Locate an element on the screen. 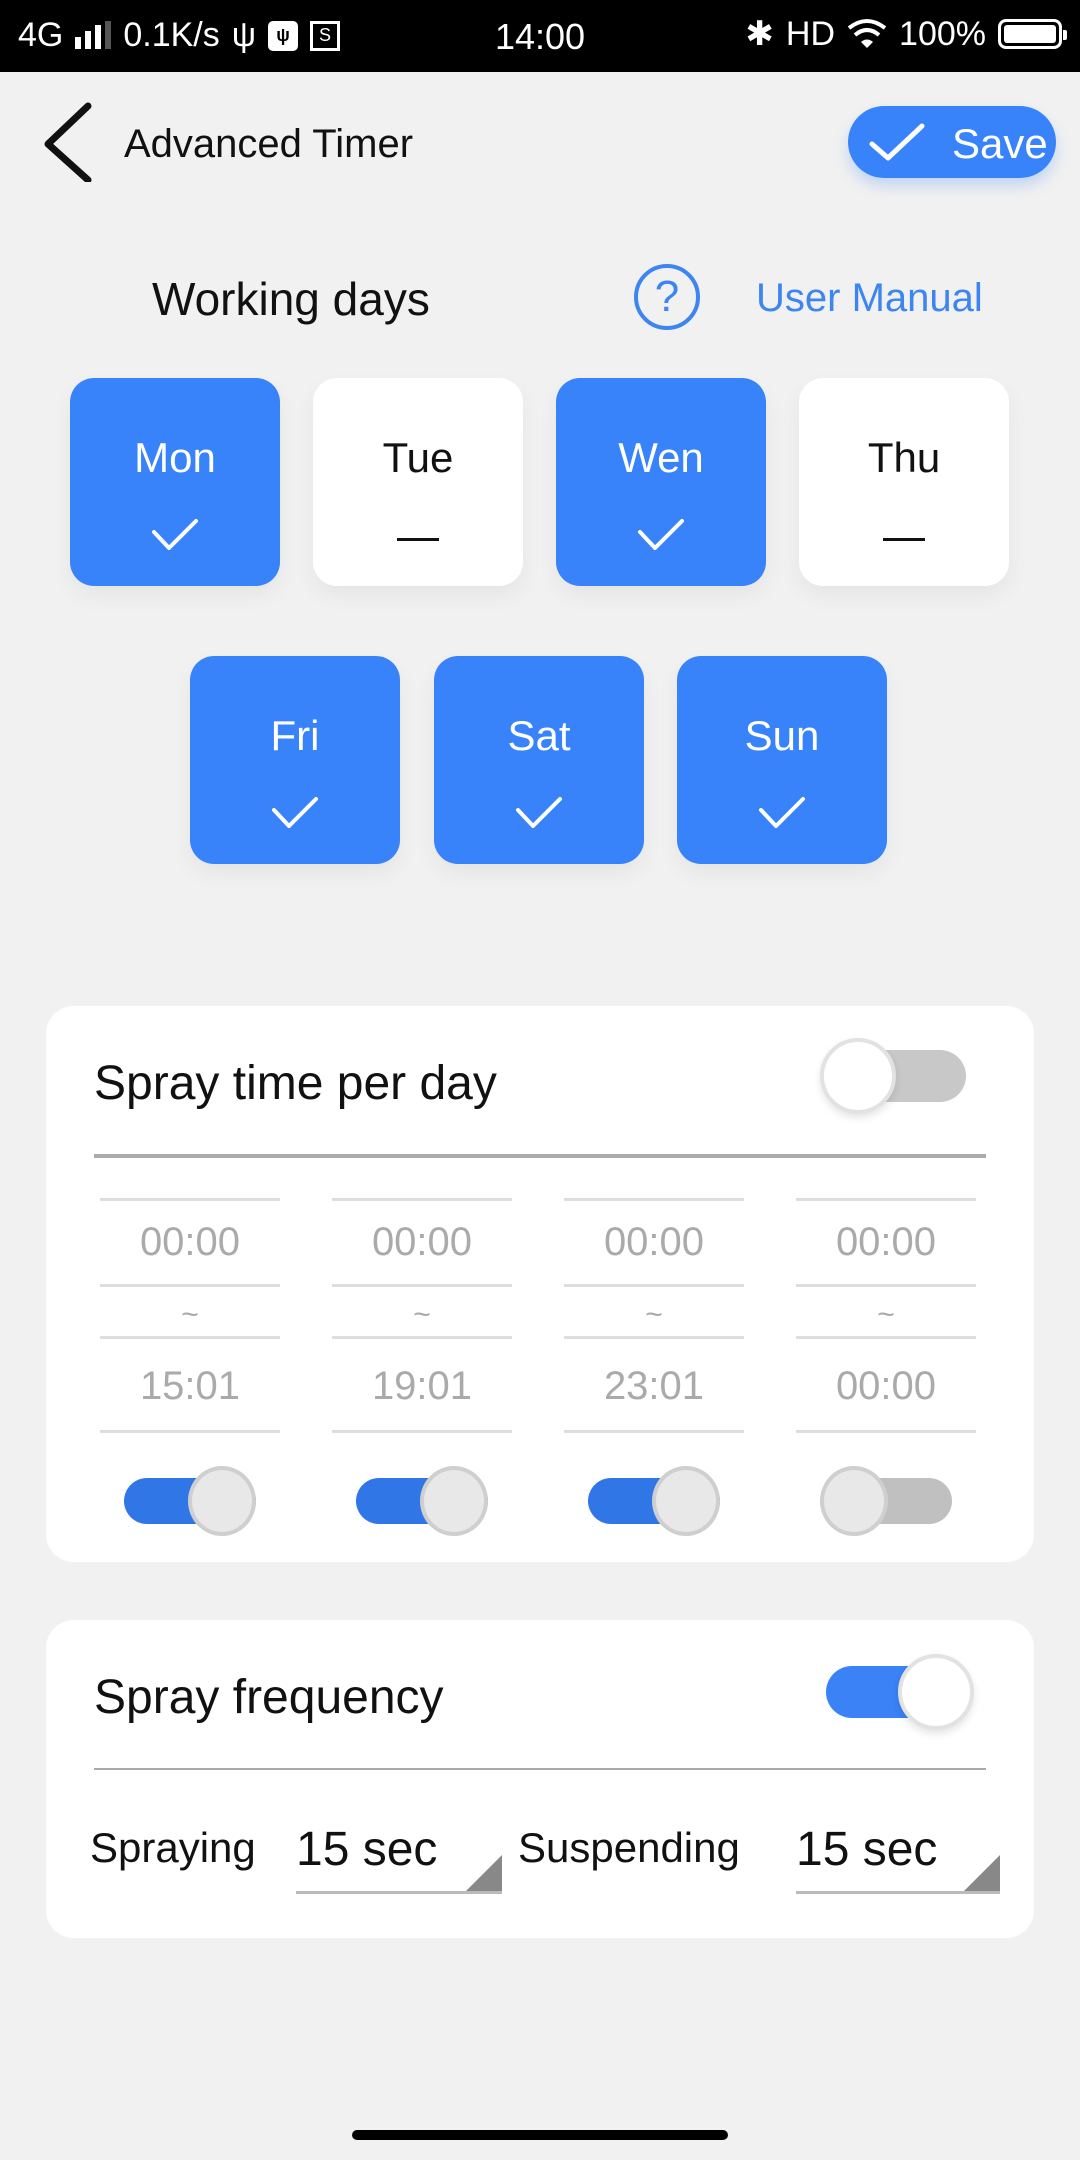 This screenshot has width=1080, height=2160. bluetooth-icon: ✱ is located at coordinates (759, 34).